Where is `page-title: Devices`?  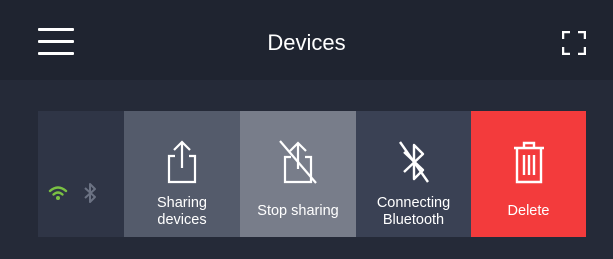
page-title: Devices is located at coordinates (306, 42).